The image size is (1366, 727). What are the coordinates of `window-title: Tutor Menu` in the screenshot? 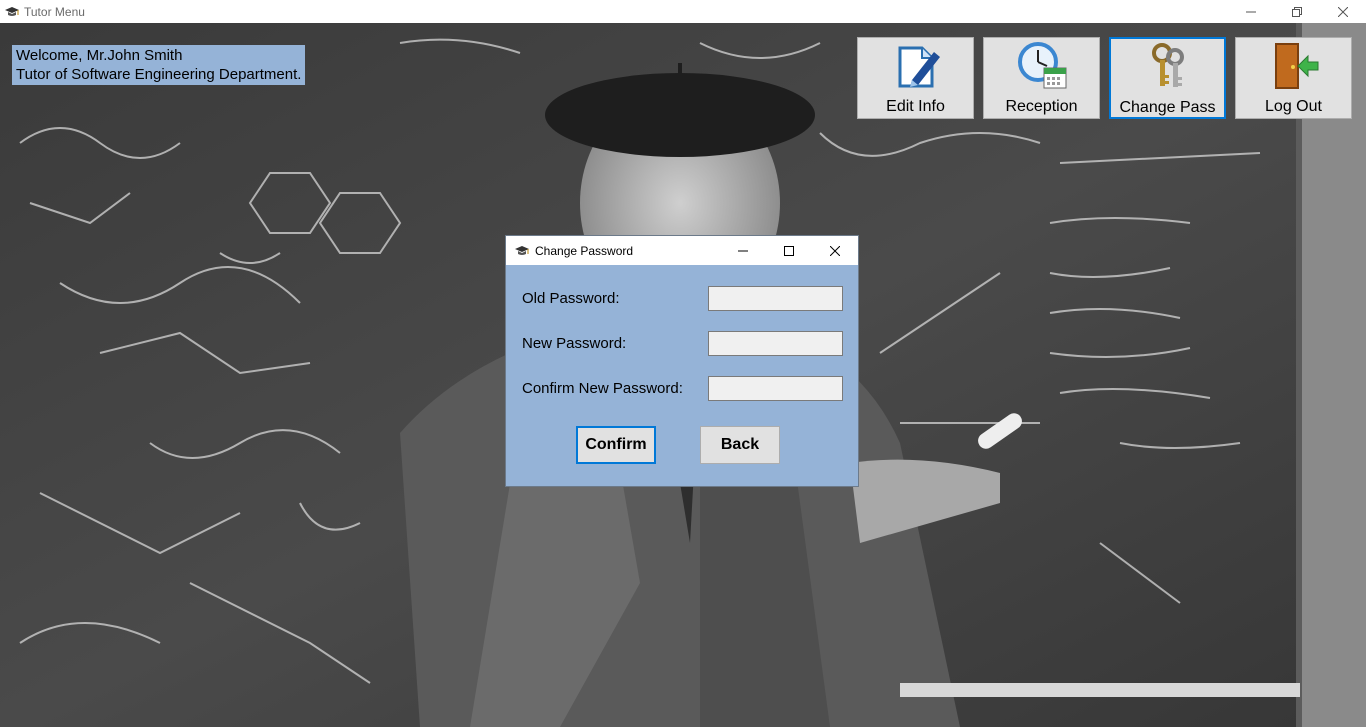 It's located at (54, 11).